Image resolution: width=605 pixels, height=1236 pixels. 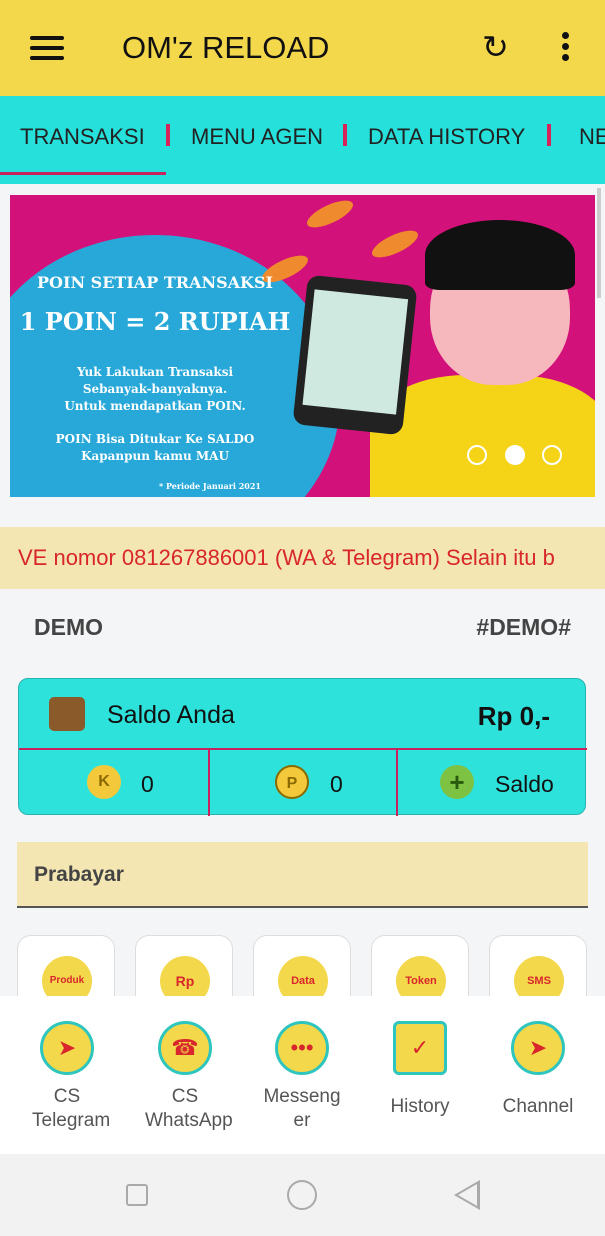 I want to click on nav-channel: ➤ Channel, so click(x=538, y=1070).